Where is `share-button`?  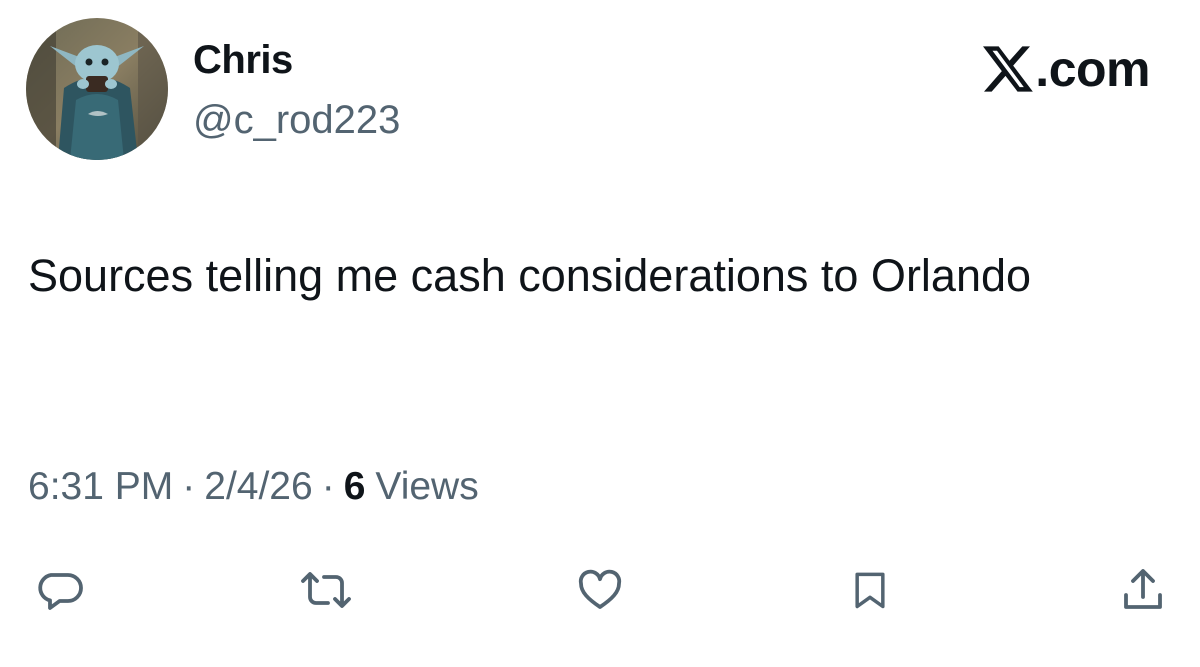 share-button is located at coordinates (1143, 590).